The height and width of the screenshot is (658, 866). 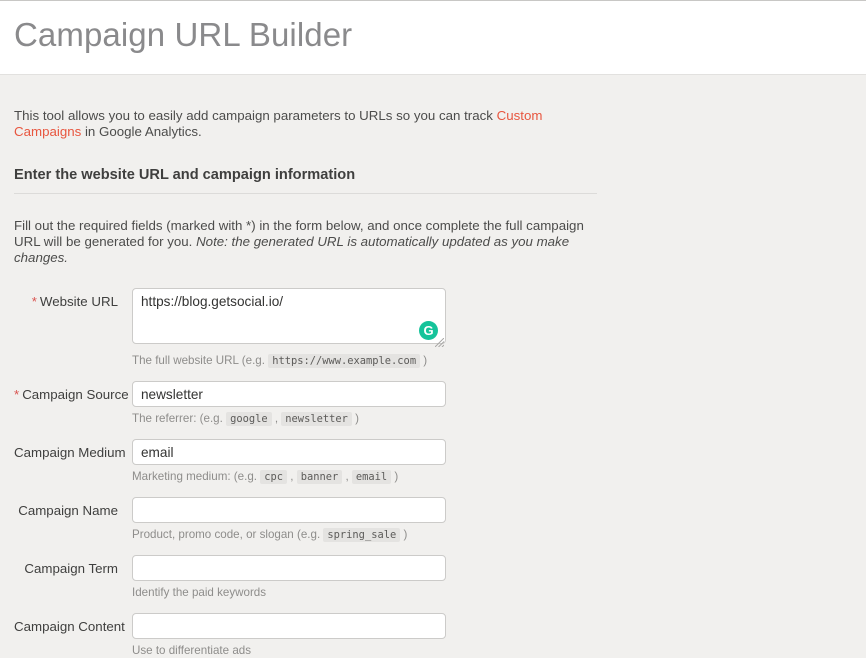 What do you see at coordinates (192, 650) in the screenshot?
I see `hint-text: Use to differentiate ads` at bounding box center [192, 650].